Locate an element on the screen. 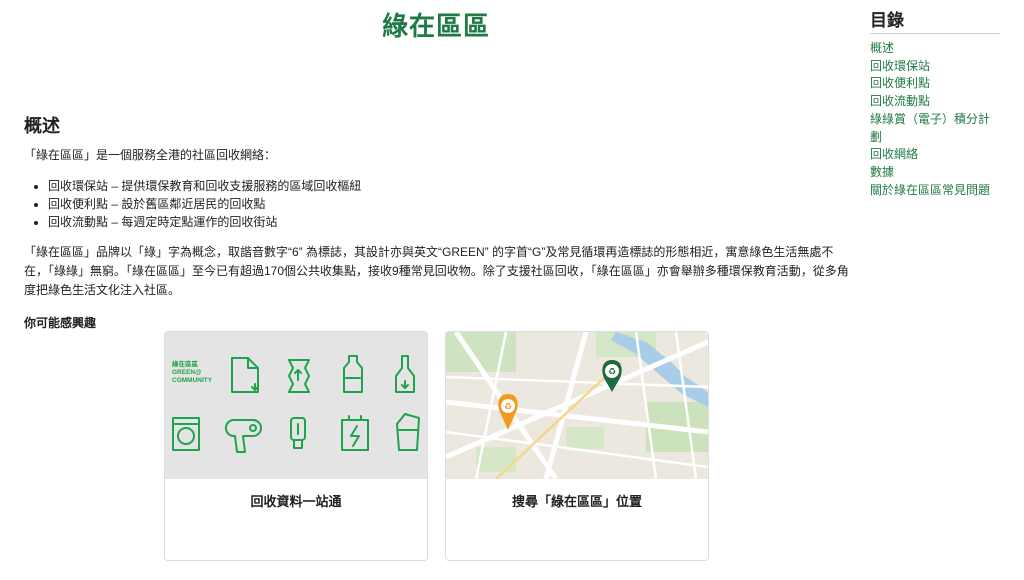 The width and height of the screenshot is (1024, 580). toc-item: 回收便利點 is located at coordinates (935, 84).